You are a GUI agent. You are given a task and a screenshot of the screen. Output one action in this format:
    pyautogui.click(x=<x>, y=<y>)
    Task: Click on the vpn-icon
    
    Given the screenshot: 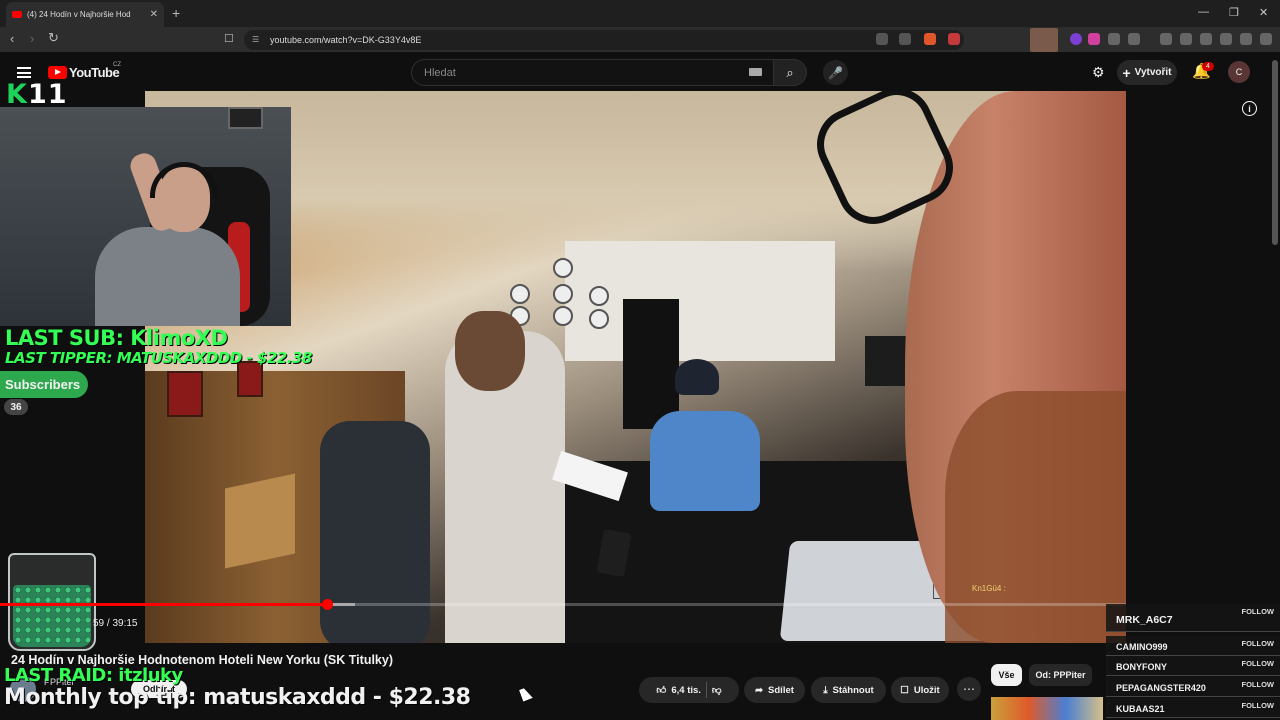 What is the action you would take?
    pyautogui.click(x=1246, y=39)
    